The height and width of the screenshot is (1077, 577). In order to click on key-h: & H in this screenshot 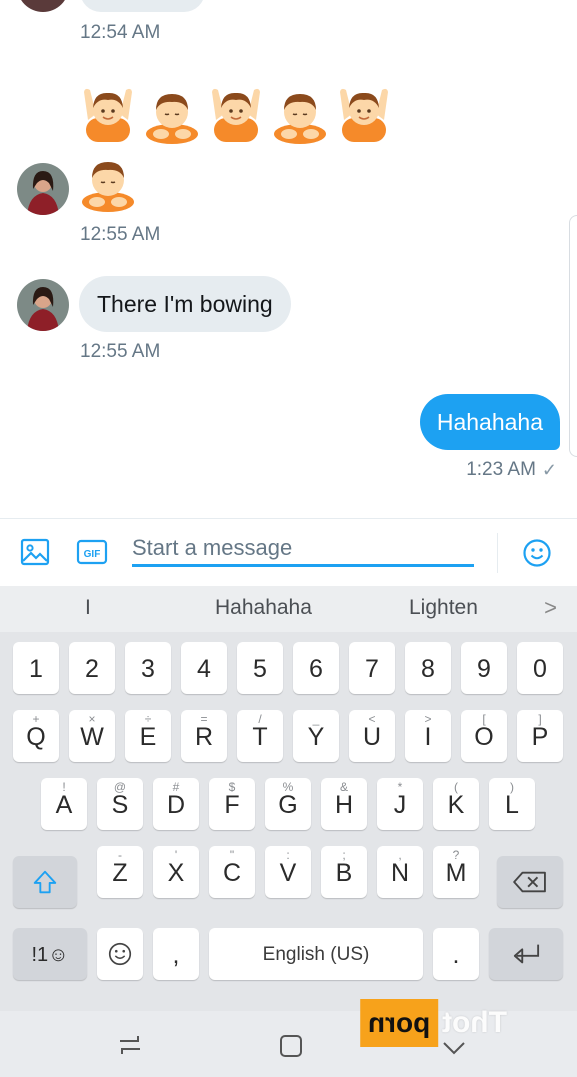, I will do `click(344, 804)`.